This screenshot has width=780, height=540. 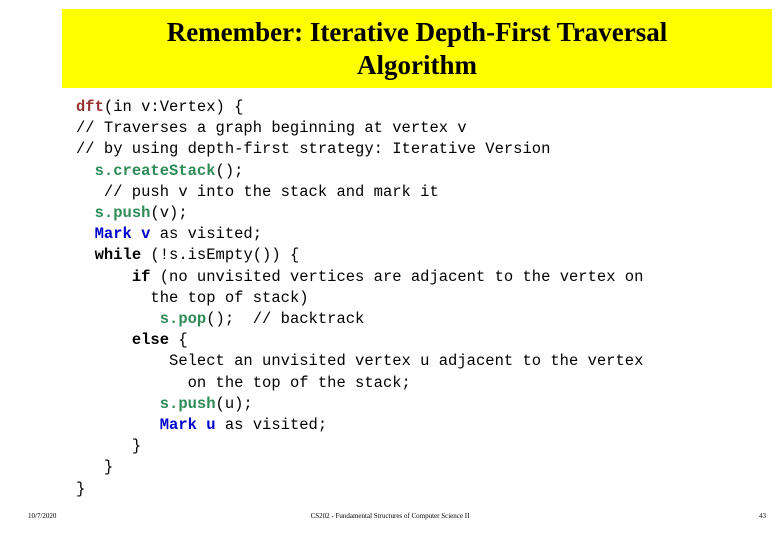 What do you see at coordinates (234, 403) in the screenshot?
I see `code-token-plain: (u);` at bounding box center [234, 403].